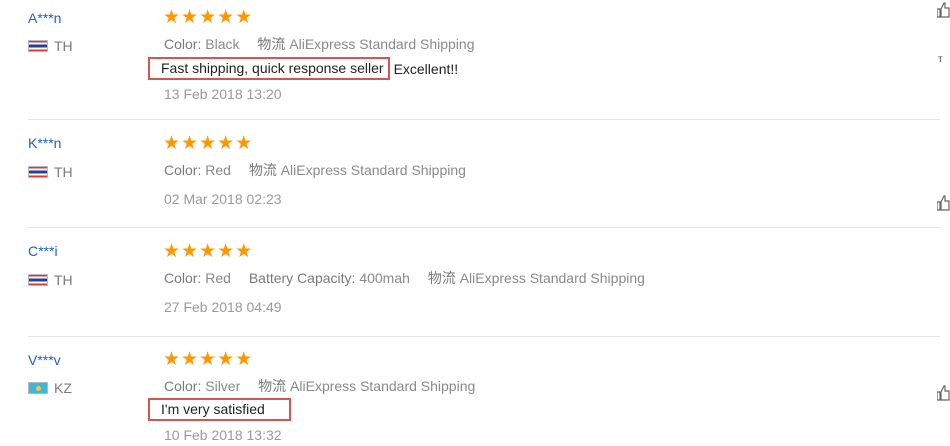 Image resolution: width=950 pixels, height=446 pixels. I want to click on reviewer-name: V***v, so click(44, 360).